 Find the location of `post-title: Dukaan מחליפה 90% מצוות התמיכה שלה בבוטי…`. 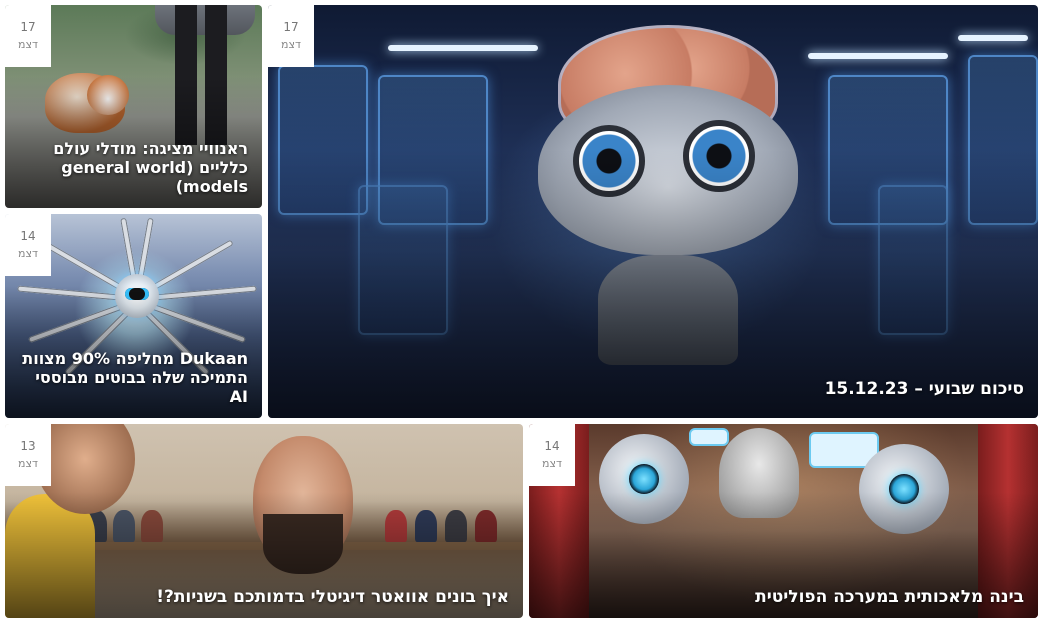

post-title: Dukaan מחליפה 90% מצוות התמיכה שלה בבוטי… is located at coordinates (133, 377).